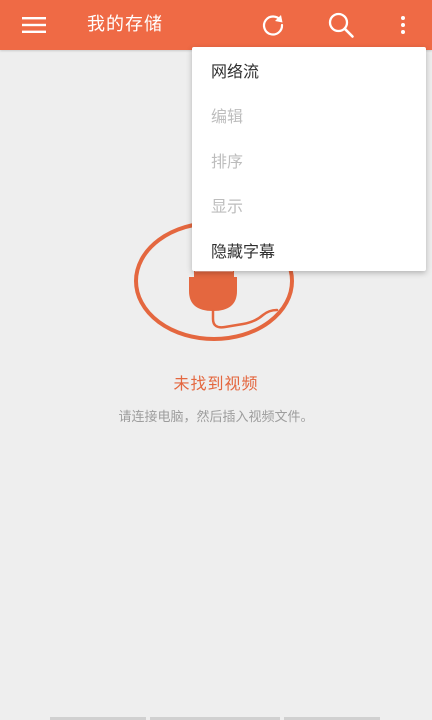  Describe the element at coordinates (216, 417) in the screenshot. I see `empty-state-subtitle: 请连接电脑，然后插入视频文件。` at that location.